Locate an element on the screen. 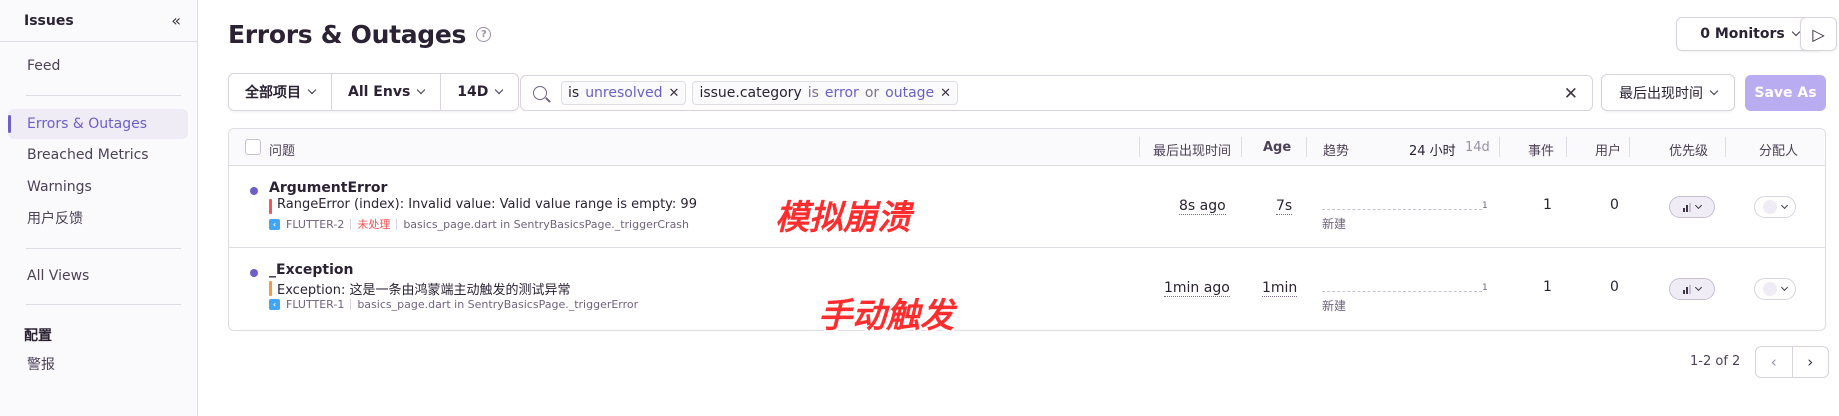  header-issue: 问题 is located at coordinates (282, 151).